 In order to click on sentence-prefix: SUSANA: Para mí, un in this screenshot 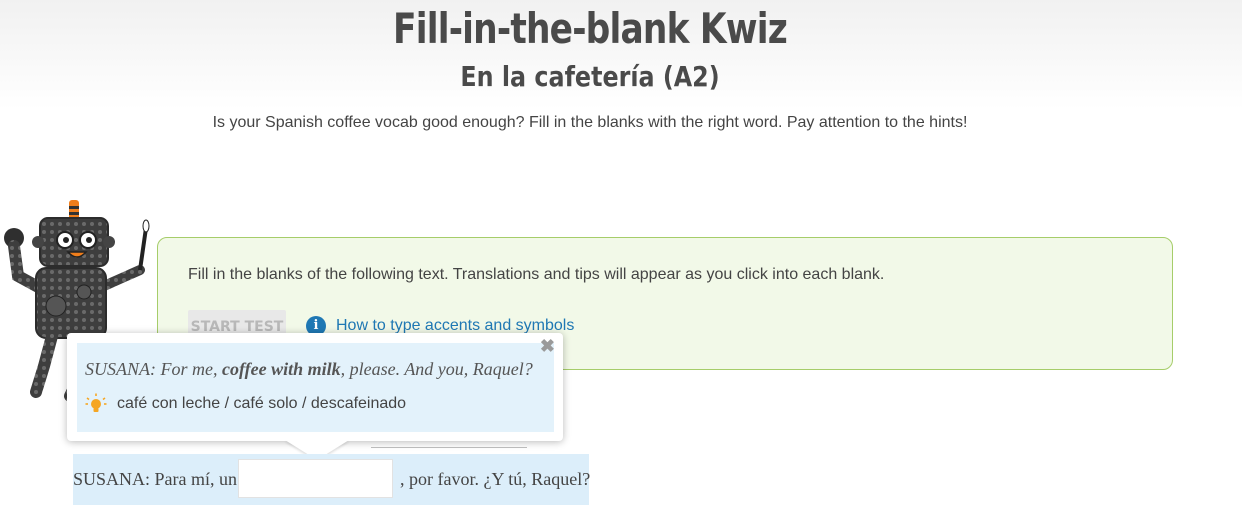, I will do `click(155, 479)`.